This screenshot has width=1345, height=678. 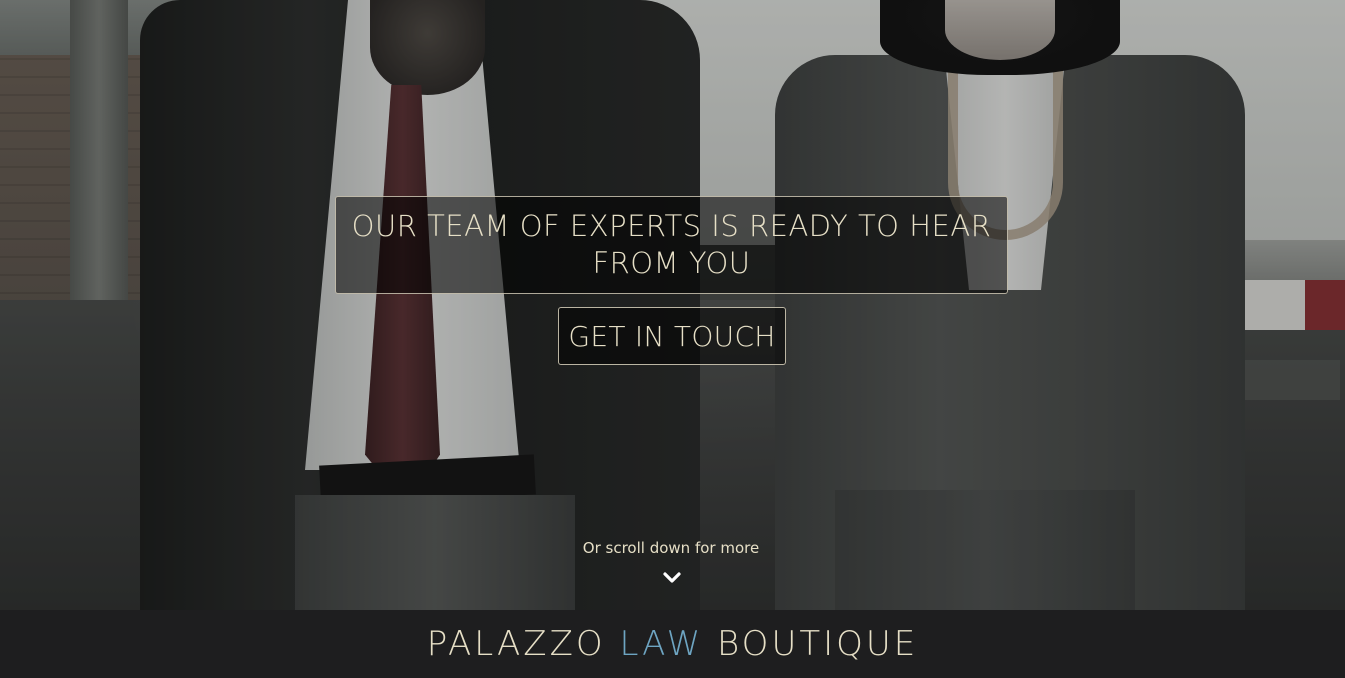 What do you see at coordinates (672, 578) in the screenshot?
I see `chevron-down-icon` at bounding box center [672, 578].